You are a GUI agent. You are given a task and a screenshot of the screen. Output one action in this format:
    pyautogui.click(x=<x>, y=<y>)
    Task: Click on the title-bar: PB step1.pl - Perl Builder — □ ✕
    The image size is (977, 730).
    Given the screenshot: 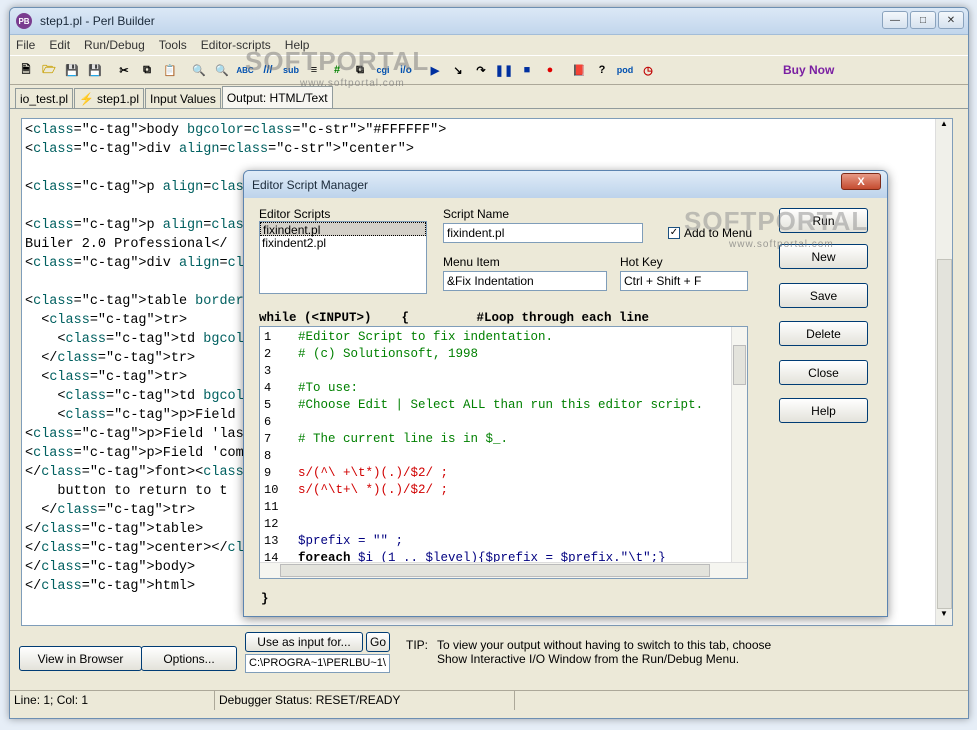 What is the action you would take?
    pyautogui.click(x=489, y=21)
    